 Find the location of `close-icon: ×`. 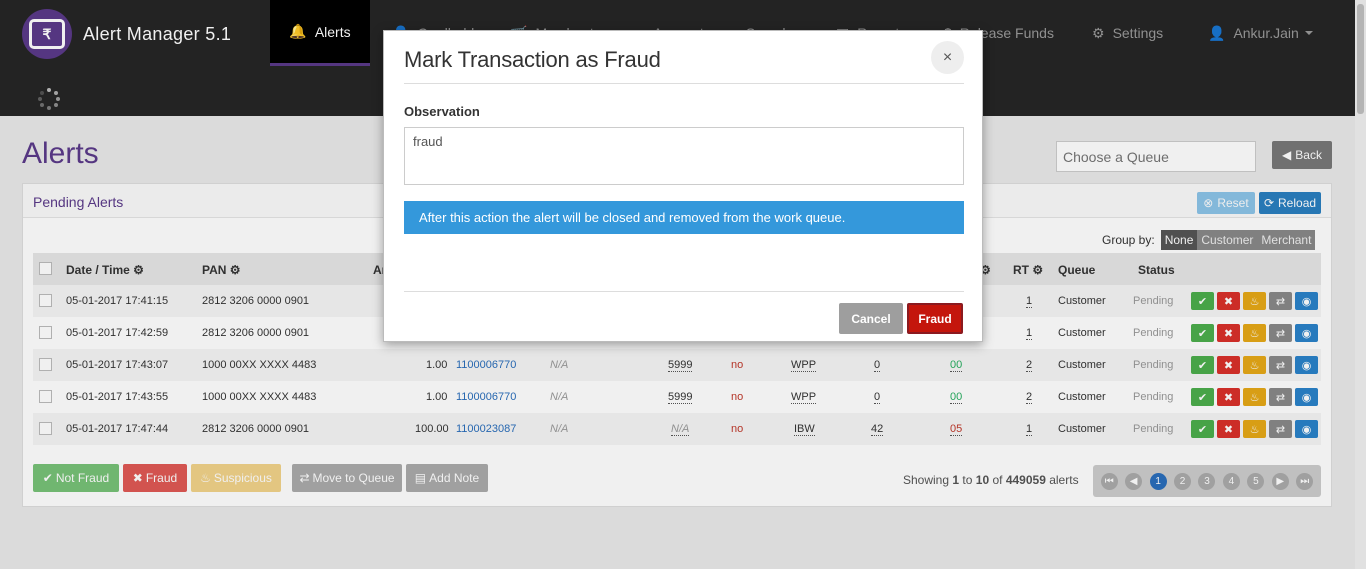

close-icon: × is located at coordinates (947, 57).